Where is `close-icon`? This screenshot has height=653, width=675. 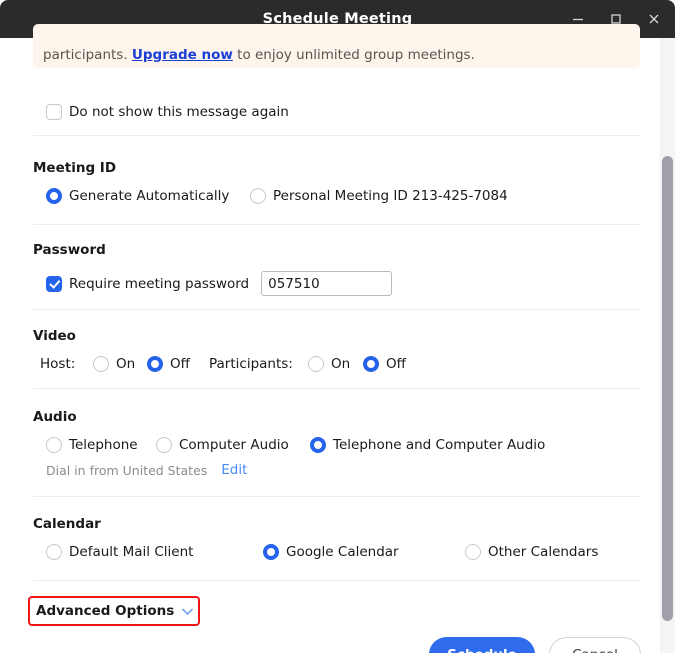
close-icon is located at coordinates (654, 19).